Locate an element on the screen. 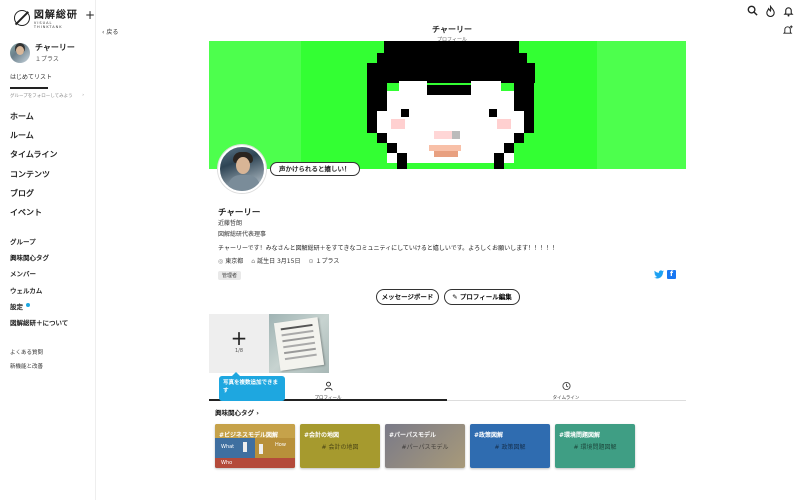  tag-label: #ビジネスモデル図解 is located at coordinates (249, 435).